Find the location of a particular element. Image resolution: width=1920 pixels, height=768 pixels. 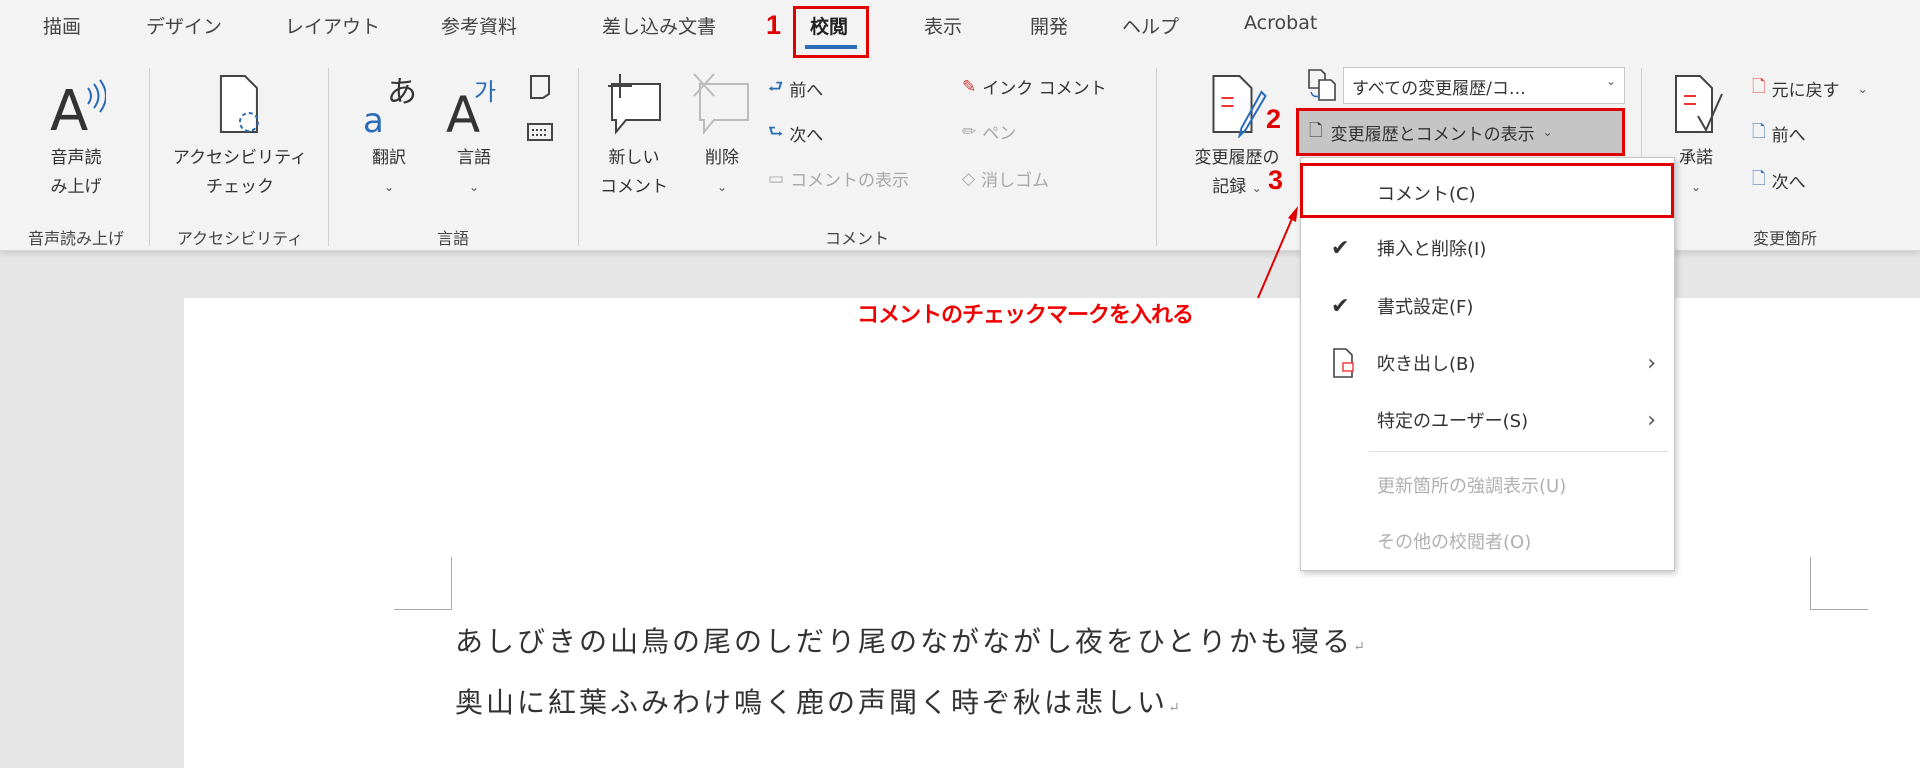

language-icon: A가 is located at coordinates (471, 108).